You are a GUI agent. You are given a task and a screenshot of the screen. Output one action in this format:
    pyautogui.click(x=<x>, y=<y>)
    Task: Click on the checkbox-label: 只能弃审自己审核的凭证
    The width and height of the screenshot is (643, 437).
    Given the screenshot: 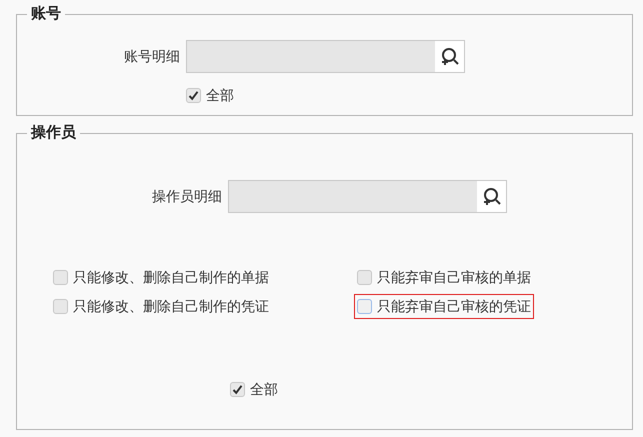 What is the action you would take?
    pyautogui.click(x=454, y=306)
    